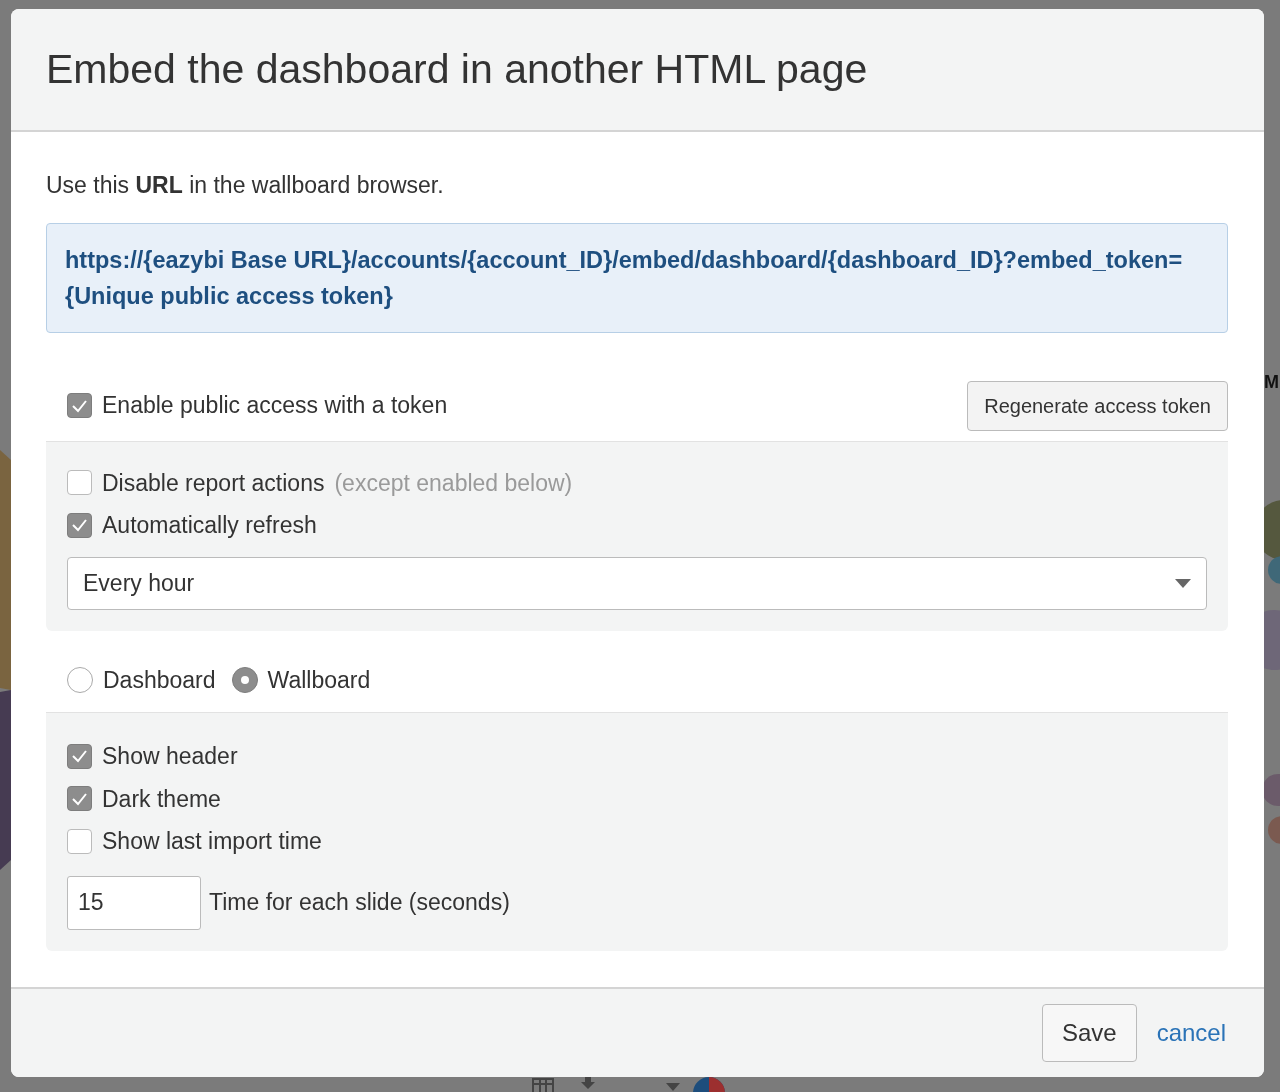 This screenshot has width=1280, height=1092. What do you see at coordinates (161, 799) in the screenshot?
I see `checkbox-label: Dark theme` at bounding box center [161, 799].